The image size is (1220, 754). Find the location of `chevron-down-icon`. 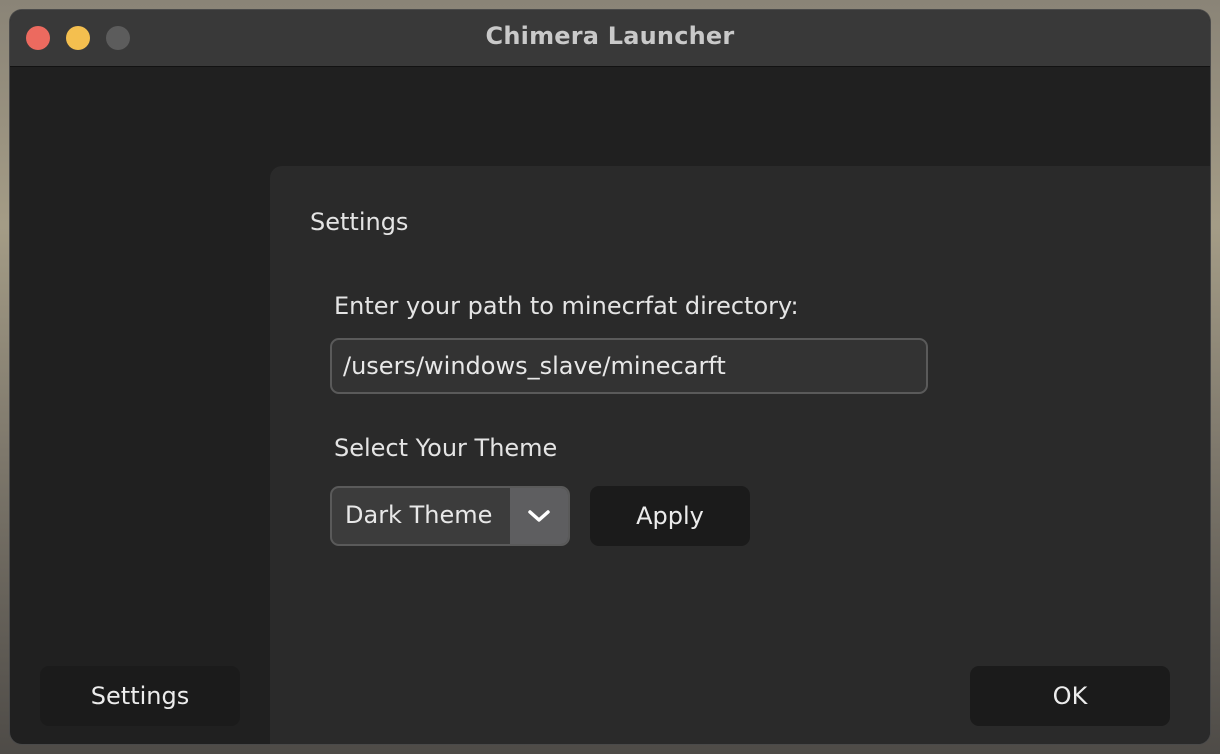

chevron-down-icon is located at coordinates (539, 516).